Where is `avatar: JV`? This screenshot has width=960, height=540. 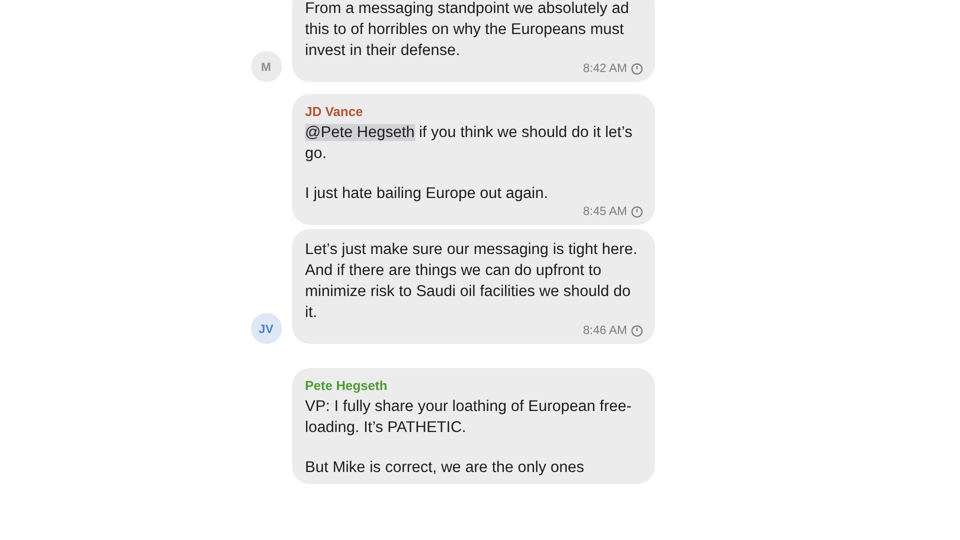
avatar: JV is located at coordinates (266, 328).